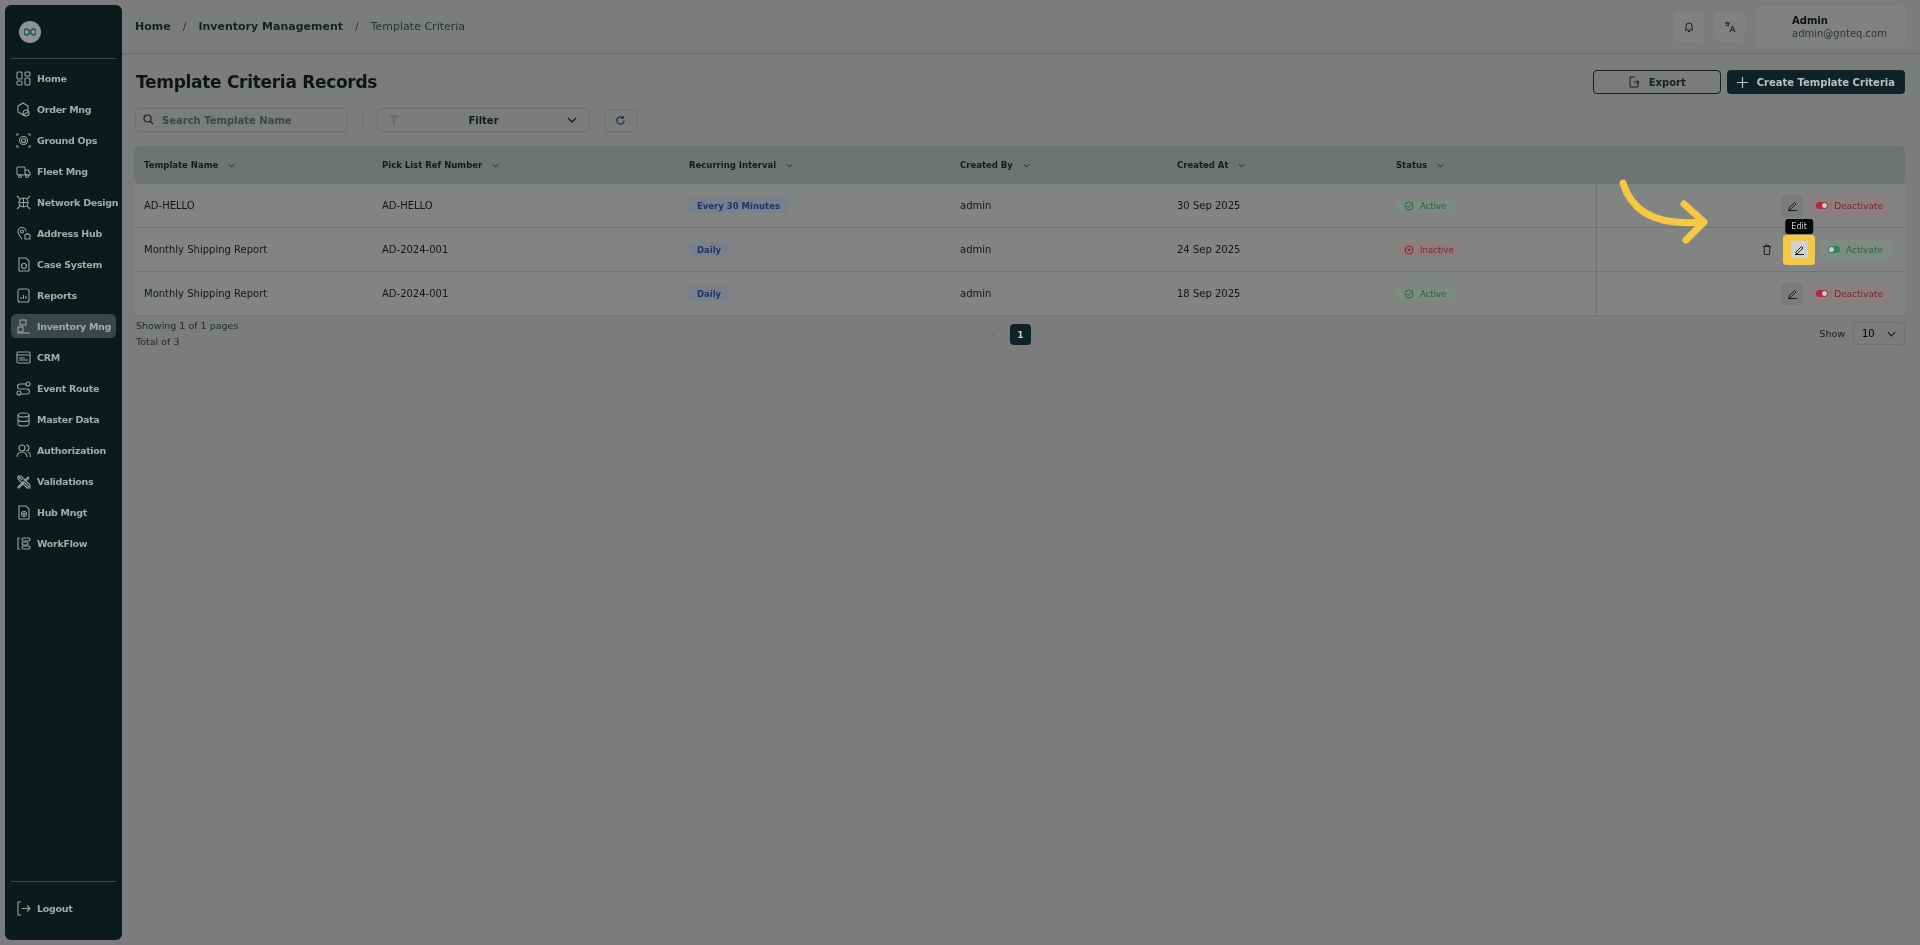 Image resolution: width=1920 pixels, height=945 pixels. I want to click on sidebar-item: Home, so click(63, 78).